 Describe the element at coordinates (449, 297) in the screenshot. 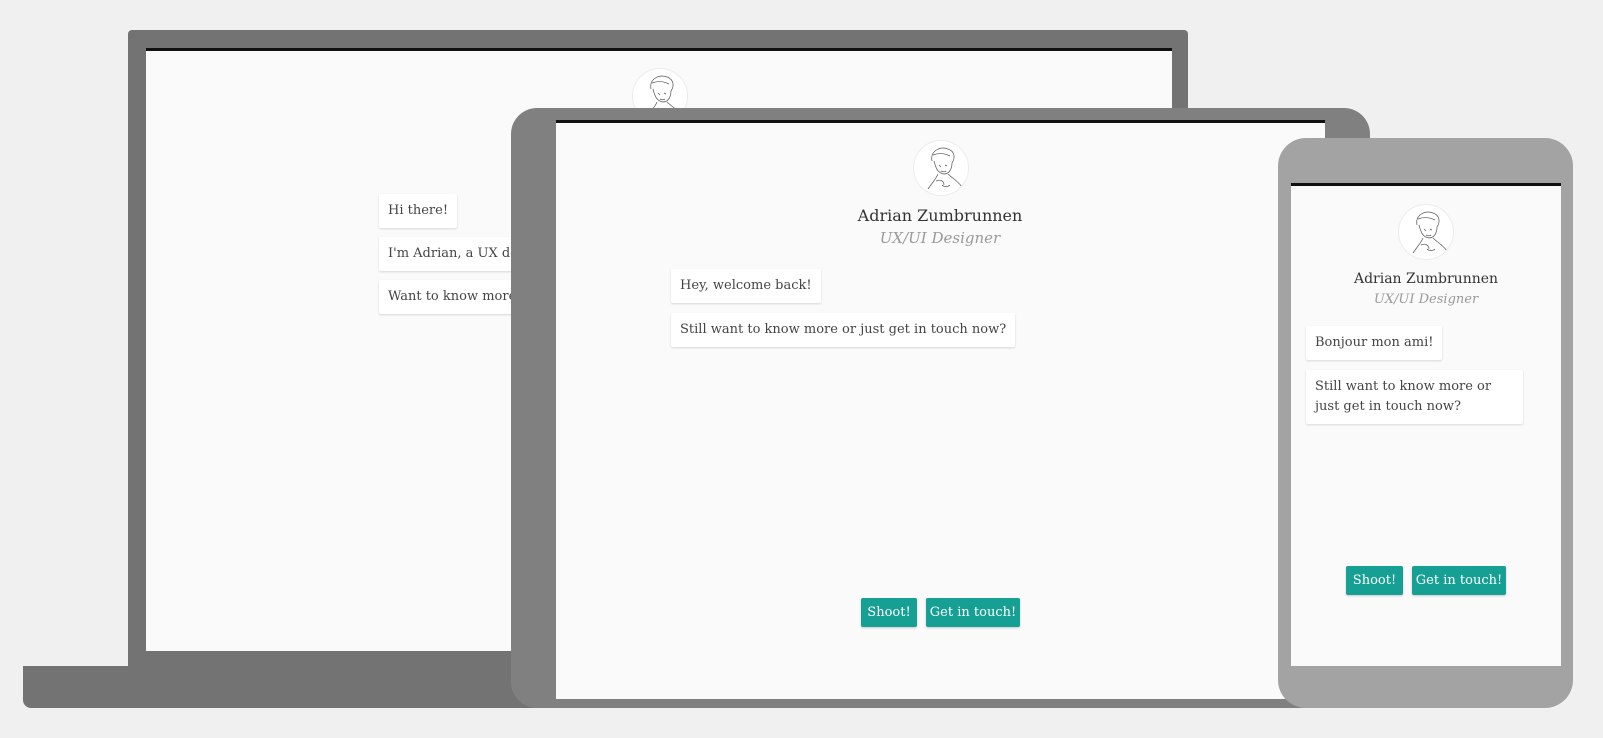

I see `chat-message: Want to know more` at that location.